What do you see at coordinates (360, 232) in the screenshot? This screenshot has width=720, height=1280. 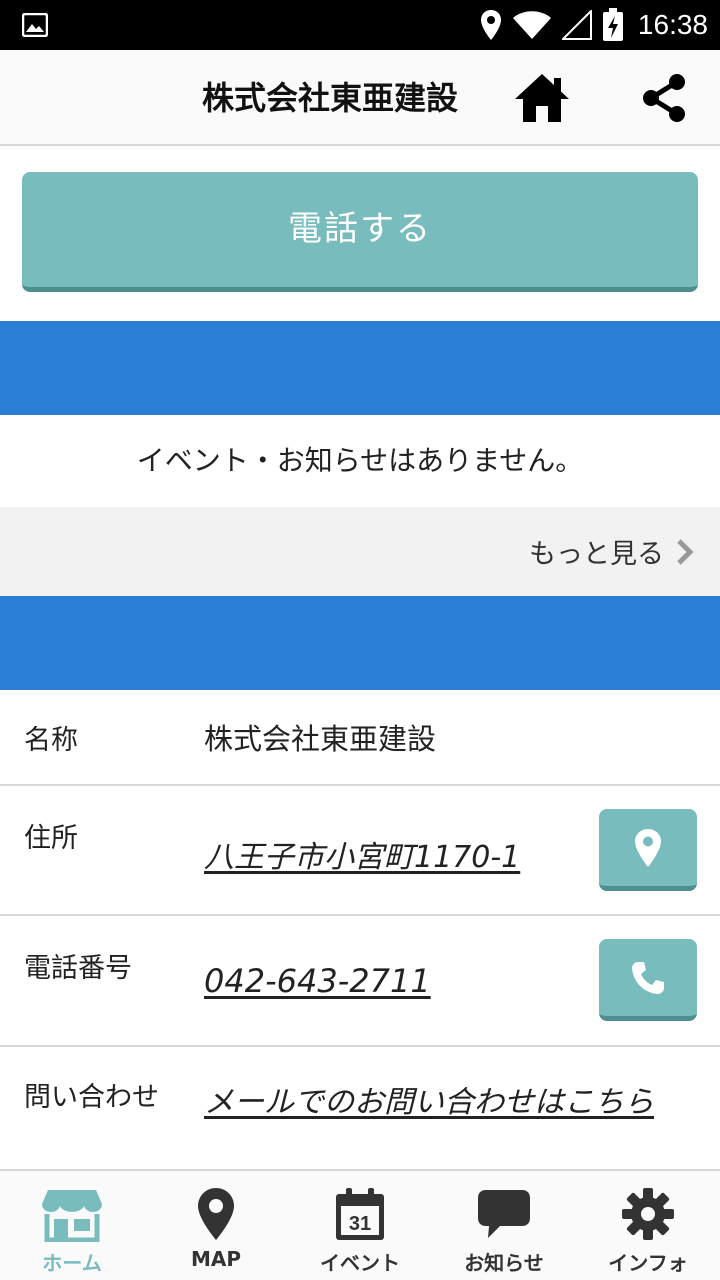 I see `call-button: 電話する` at bounding box center [360, 232].